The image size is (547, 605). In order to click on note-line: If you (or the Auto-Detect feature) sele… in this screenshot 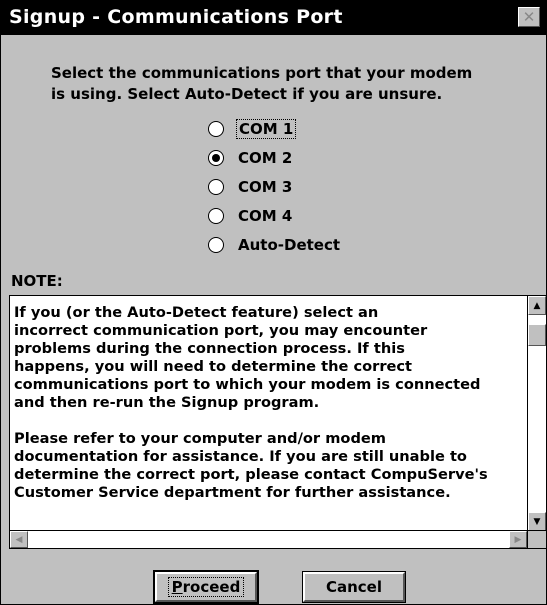, I will do `click(196, 312)`.